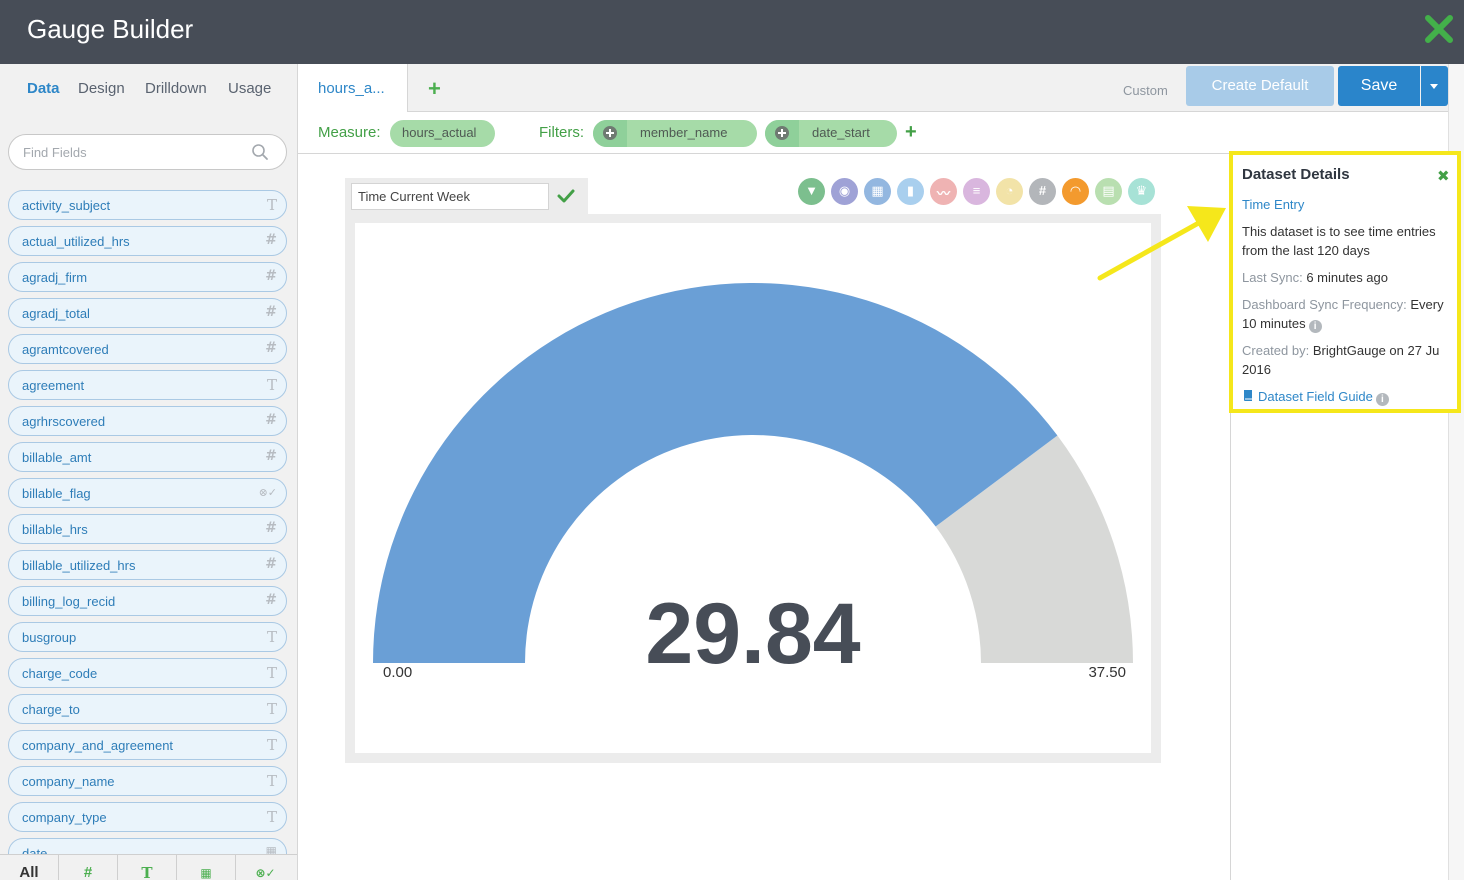 The height and width of the screenshot is (880, 1464). What do you see at coordinates (260, 152) in the screenshot?
I see `search-icon` at bounding box center [260, 152].